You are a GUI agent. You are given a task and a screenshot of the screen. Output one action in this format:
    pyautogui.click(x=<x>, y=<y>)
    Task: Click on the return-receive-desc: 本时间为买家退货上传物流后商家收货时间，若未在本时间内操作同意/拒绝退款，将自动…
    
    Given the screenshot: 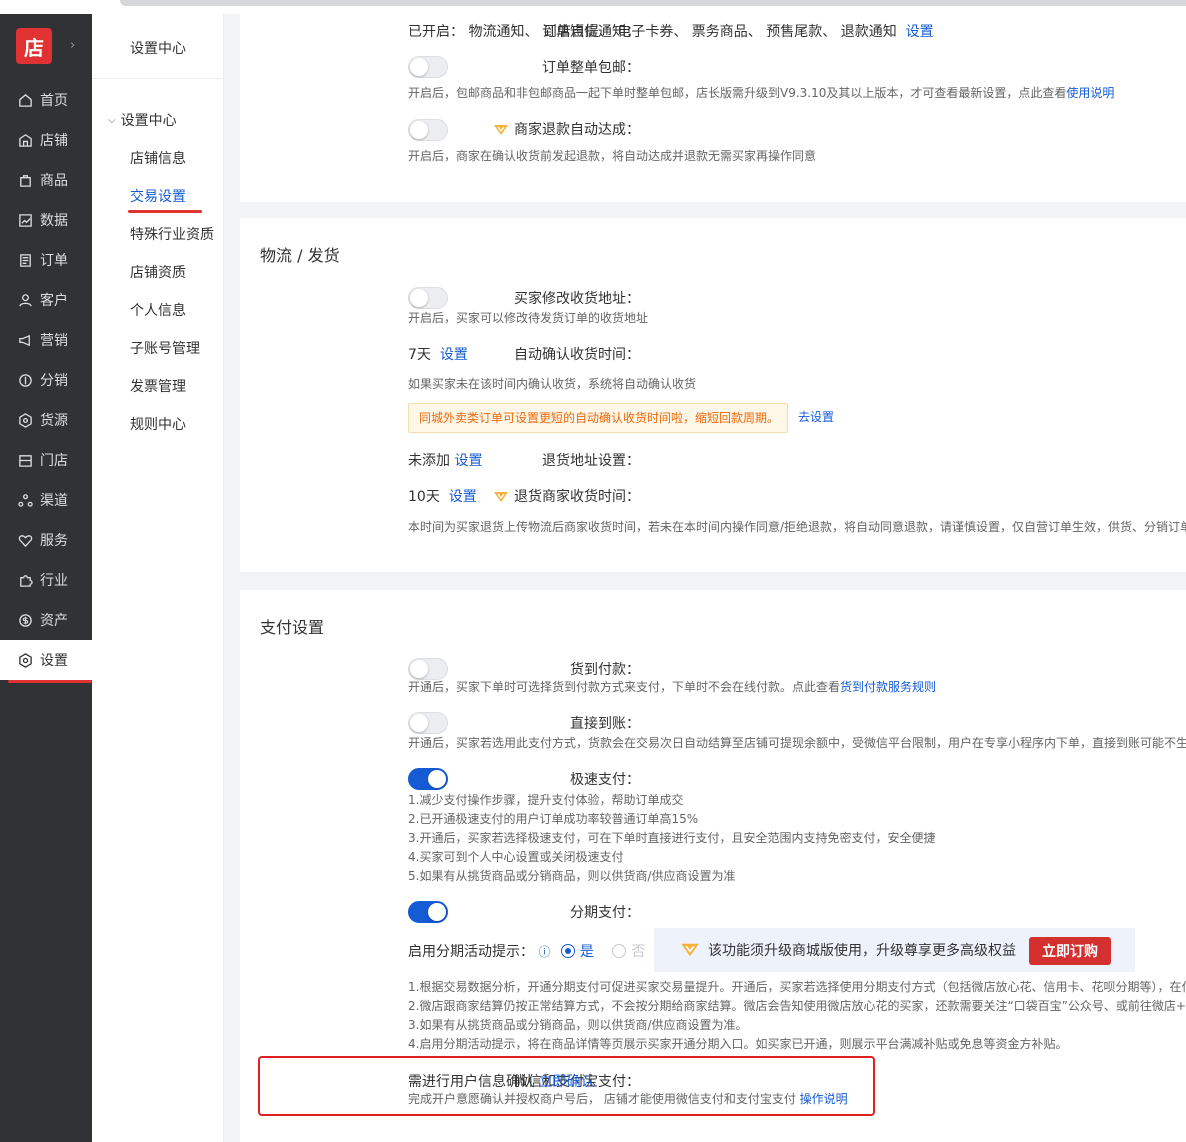 What is the action you would take?
    pyautogui.click(x=797, y=527)
    